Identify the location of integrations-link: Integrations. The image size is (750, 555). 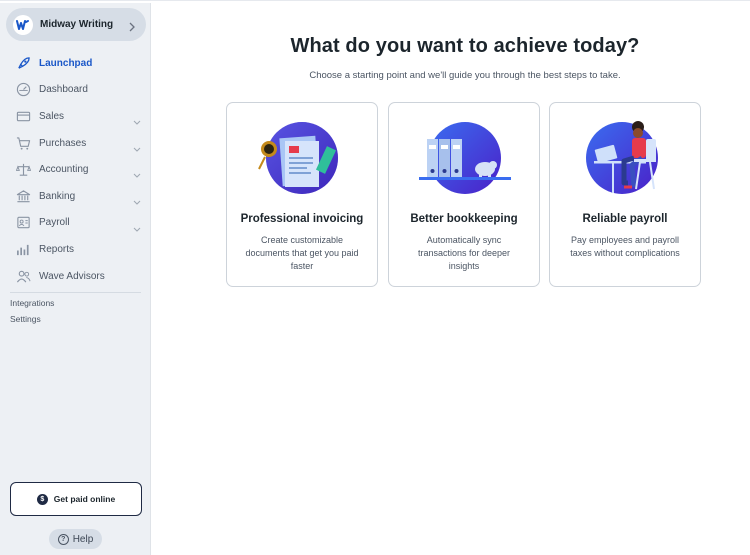
(32, 303).